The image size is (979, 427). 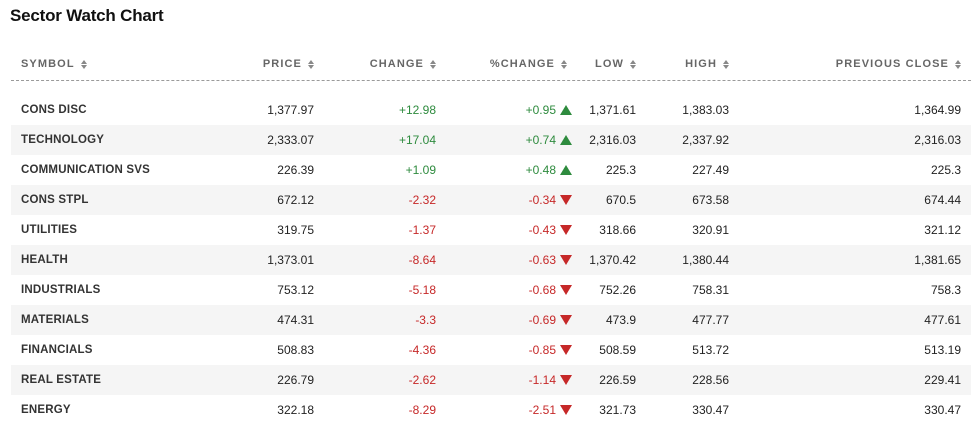 I want to click on pct-change-cell: -0.69, so click(x=511, y=320).